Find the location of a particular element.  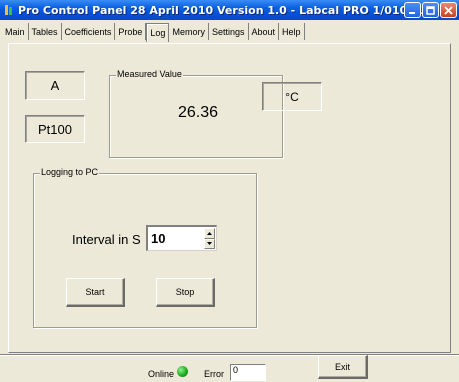

minimize-button is located at coordinates (412, 10).